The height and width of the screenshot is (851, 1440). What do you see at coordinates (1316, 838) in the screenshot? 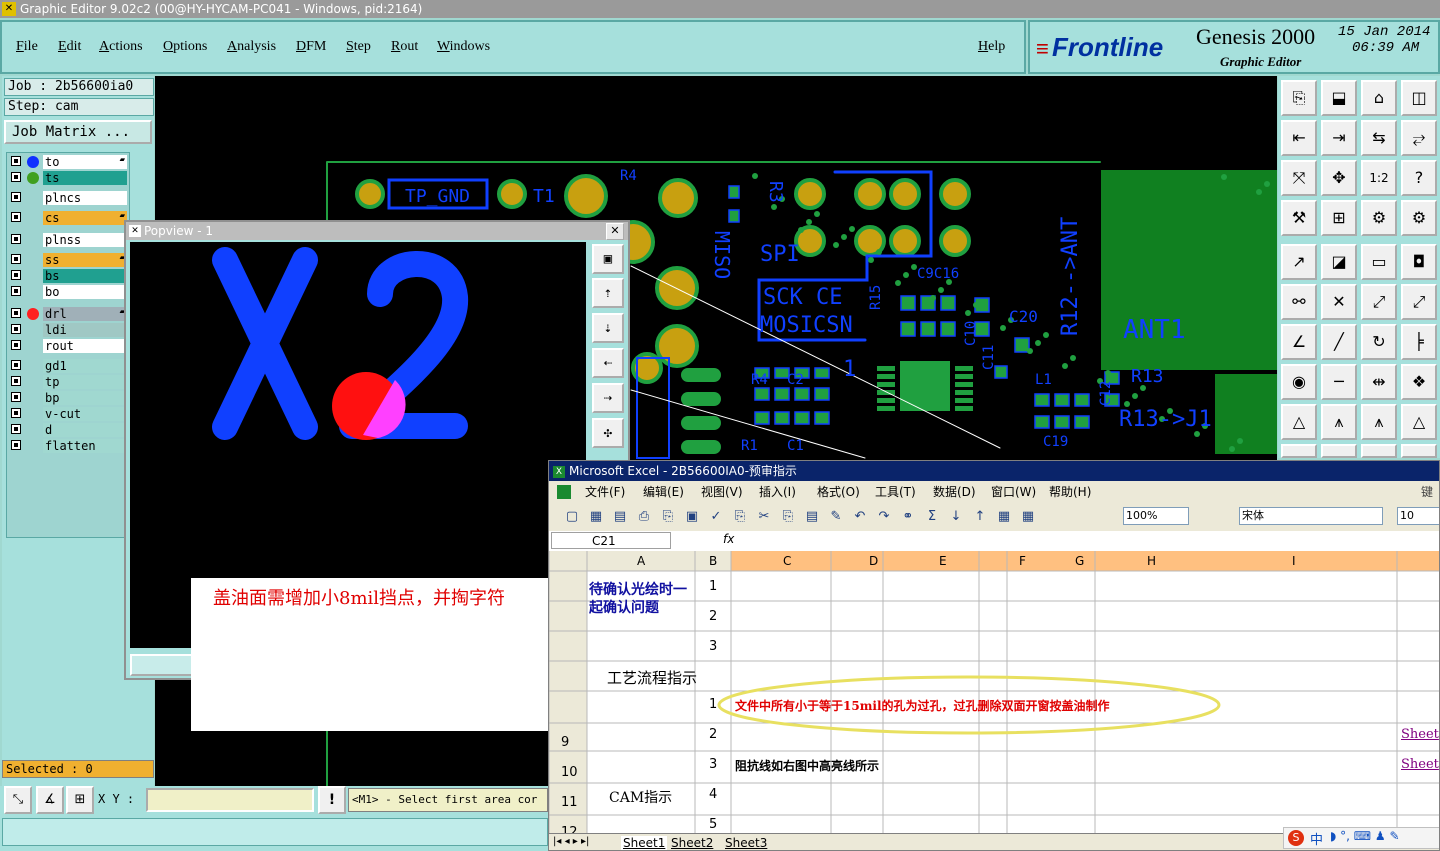
I see `ime-lang: 中` at bounding box center [1316, 838].